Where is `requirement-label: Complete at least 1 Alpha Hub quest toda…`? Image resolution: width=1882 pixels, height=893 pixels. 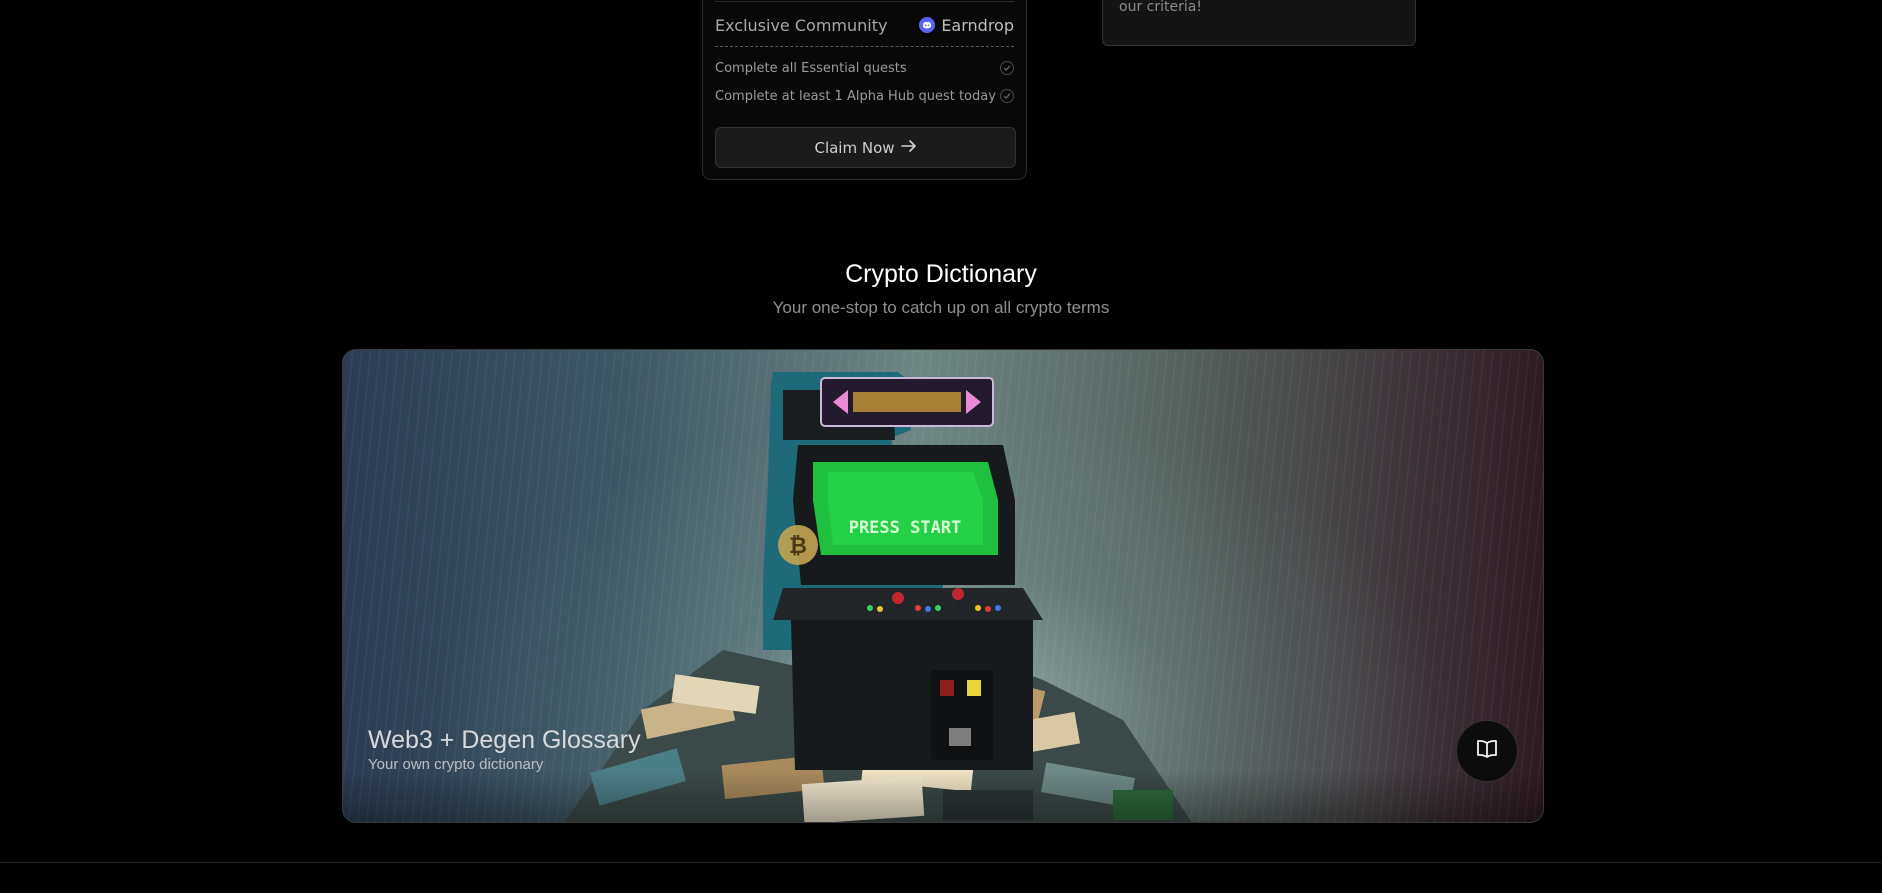
requirement-label: Complete at least 1 Alpha Hub quest toda… is located at coordinates (855, 96).